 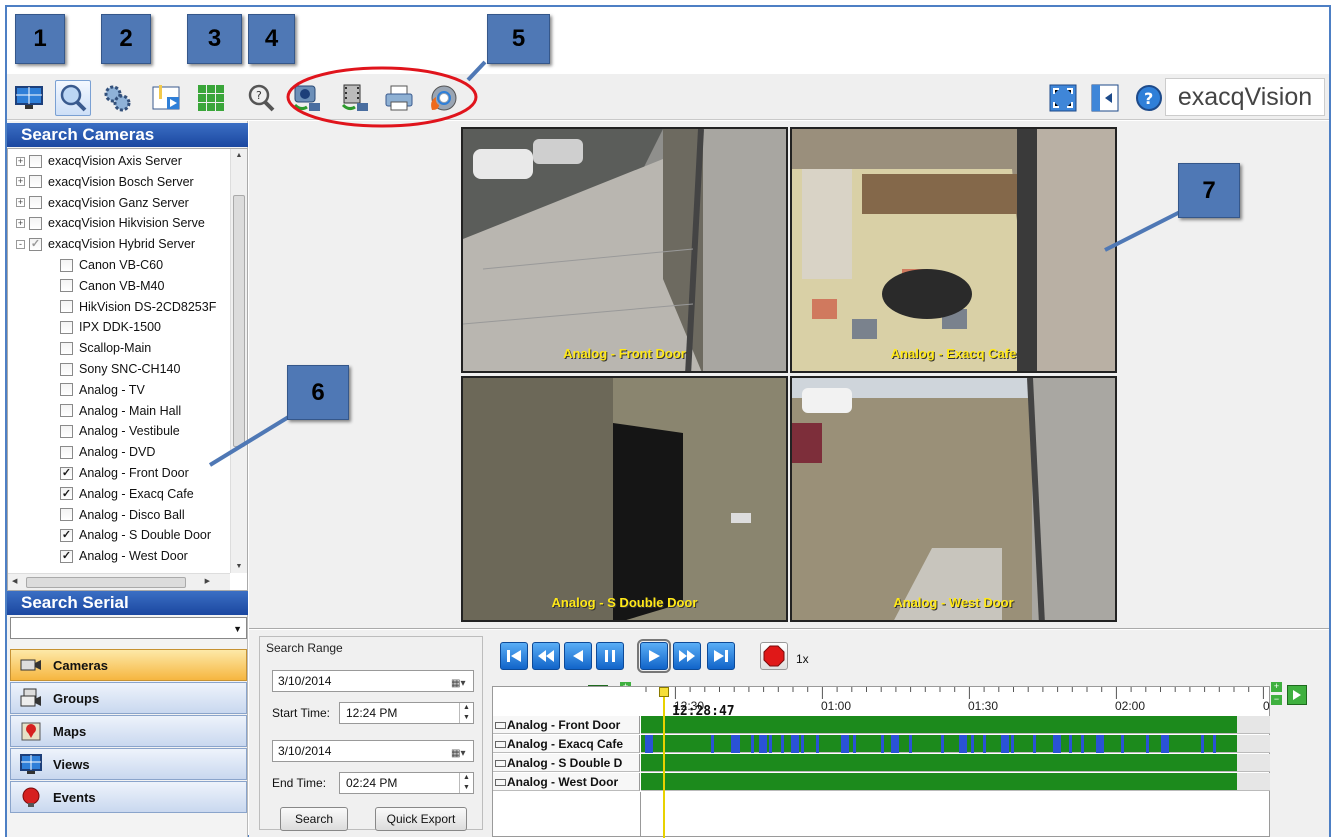 I want to click on step-back-button, so click(x=578, y=656).